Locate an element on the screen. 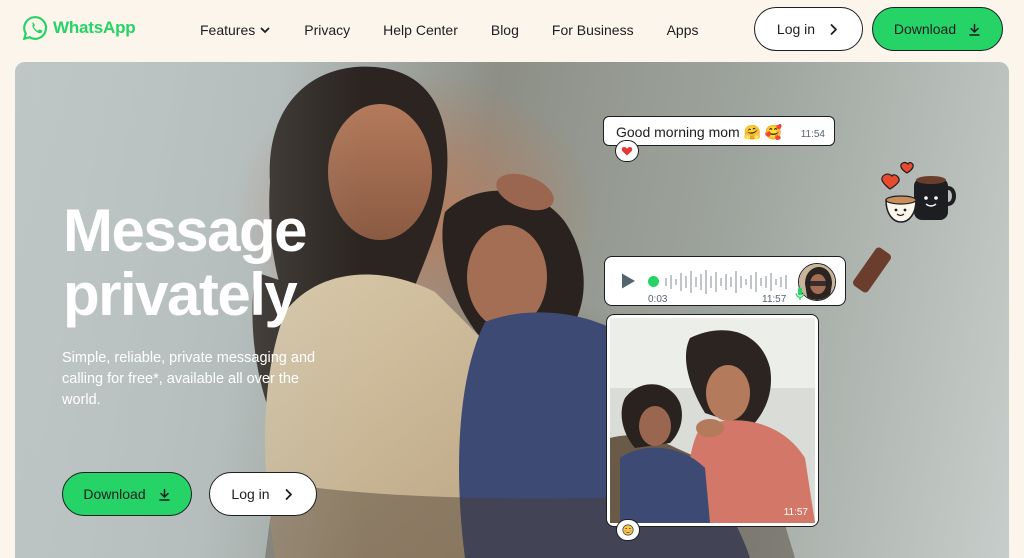 Image resolution: width=1024 pixels, height=558 pixels. nav-item-label: Apps is located at coordinates (682, 30).